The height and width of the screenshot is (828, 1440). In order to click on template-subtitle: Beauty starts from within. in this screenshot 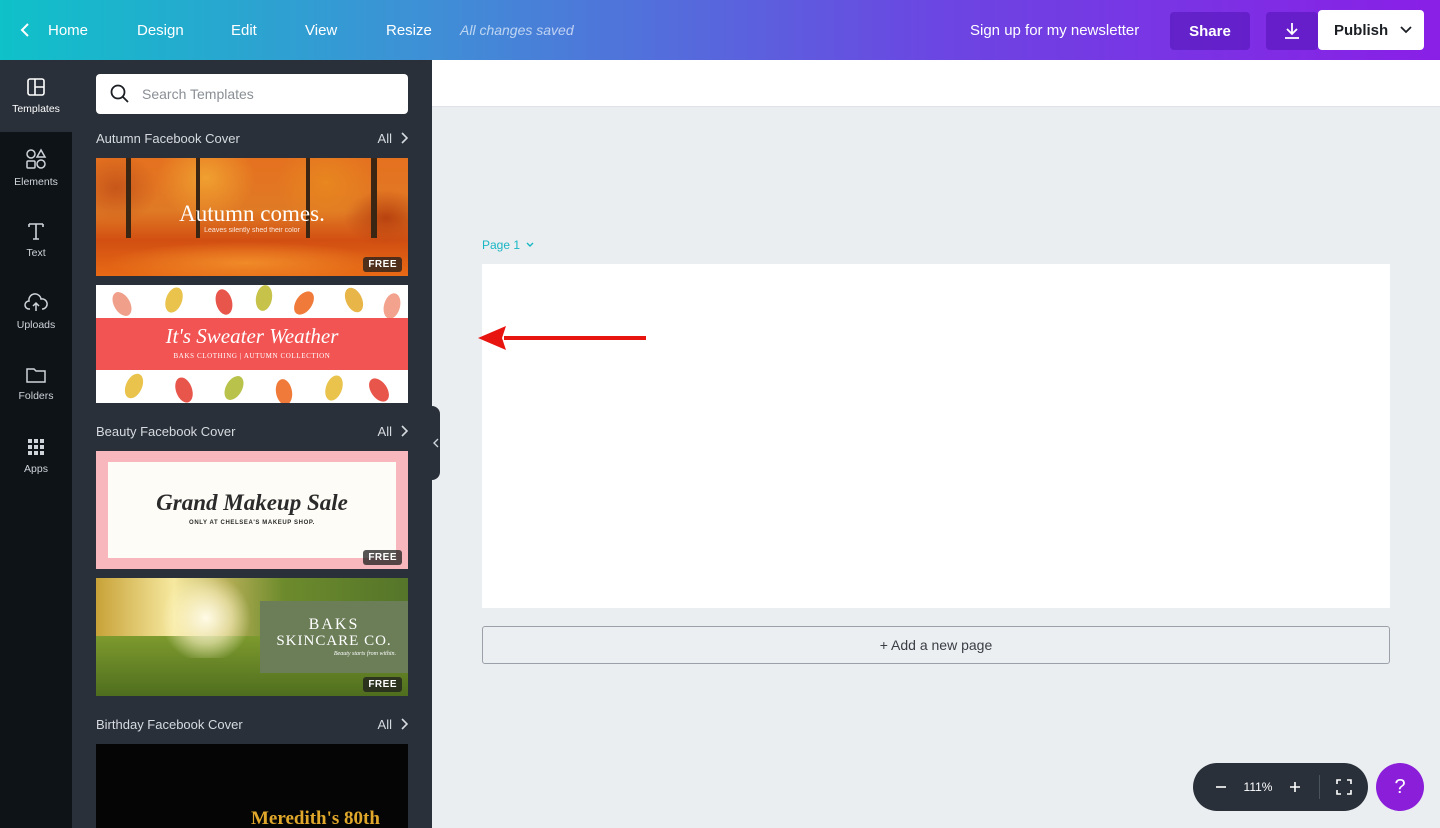, I will do `click(364, 654)`.